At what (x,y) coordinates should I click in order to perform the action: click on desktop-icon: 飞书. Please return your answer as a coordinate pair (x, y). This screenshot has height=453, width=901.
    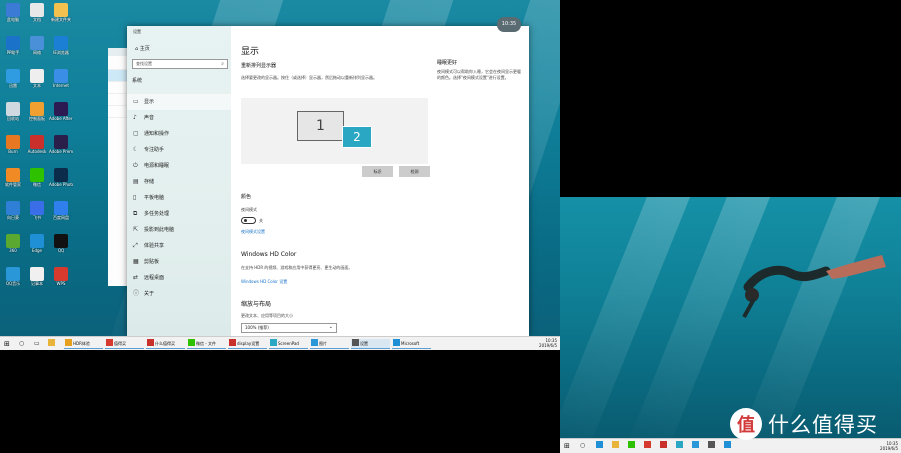
    Looking at the image, I should click on (37, 216).